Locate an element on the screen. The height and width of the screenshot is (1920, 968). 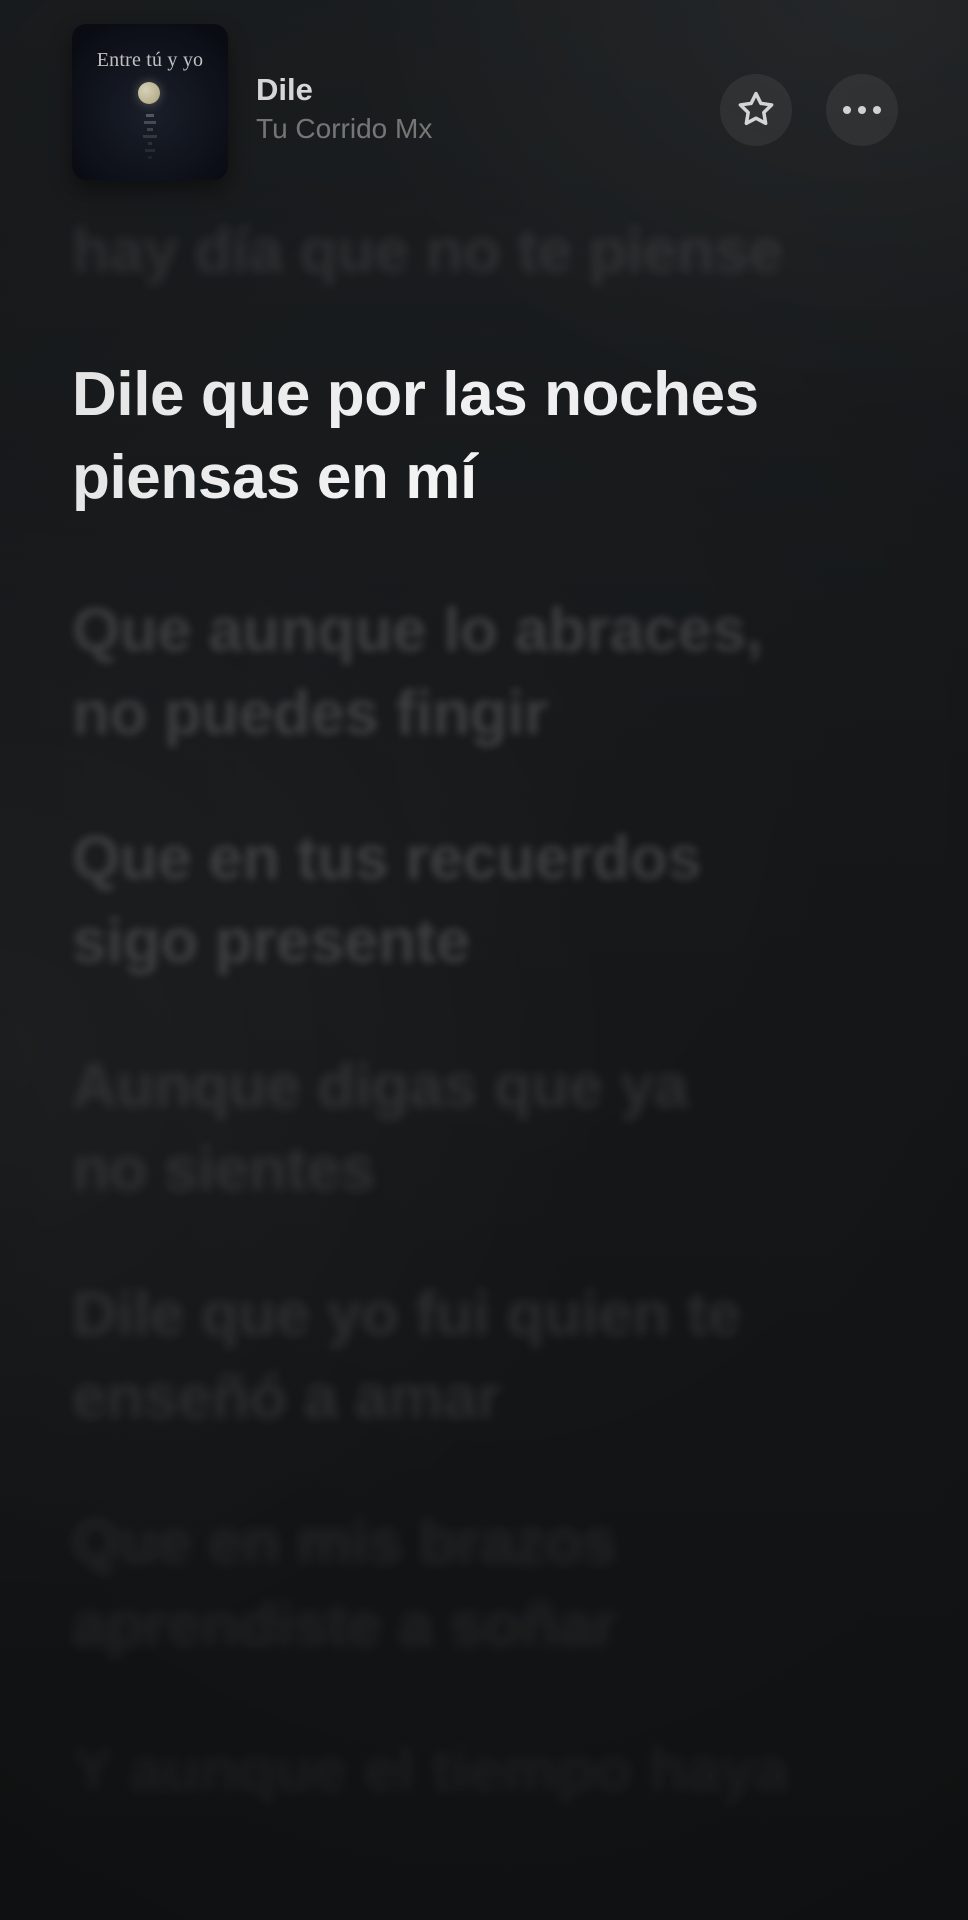
lyric-line-upcoming: Que aunque lo abraces, no puedes fingir is located at coordinates (482, 672).